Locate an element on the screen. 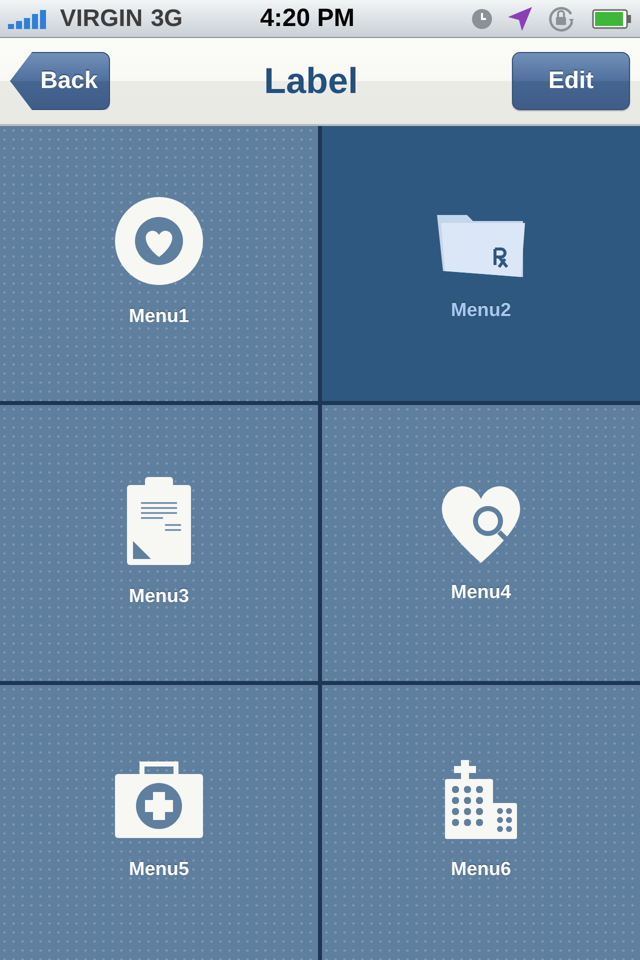  battery-icon is located at coordinates (612, 18).